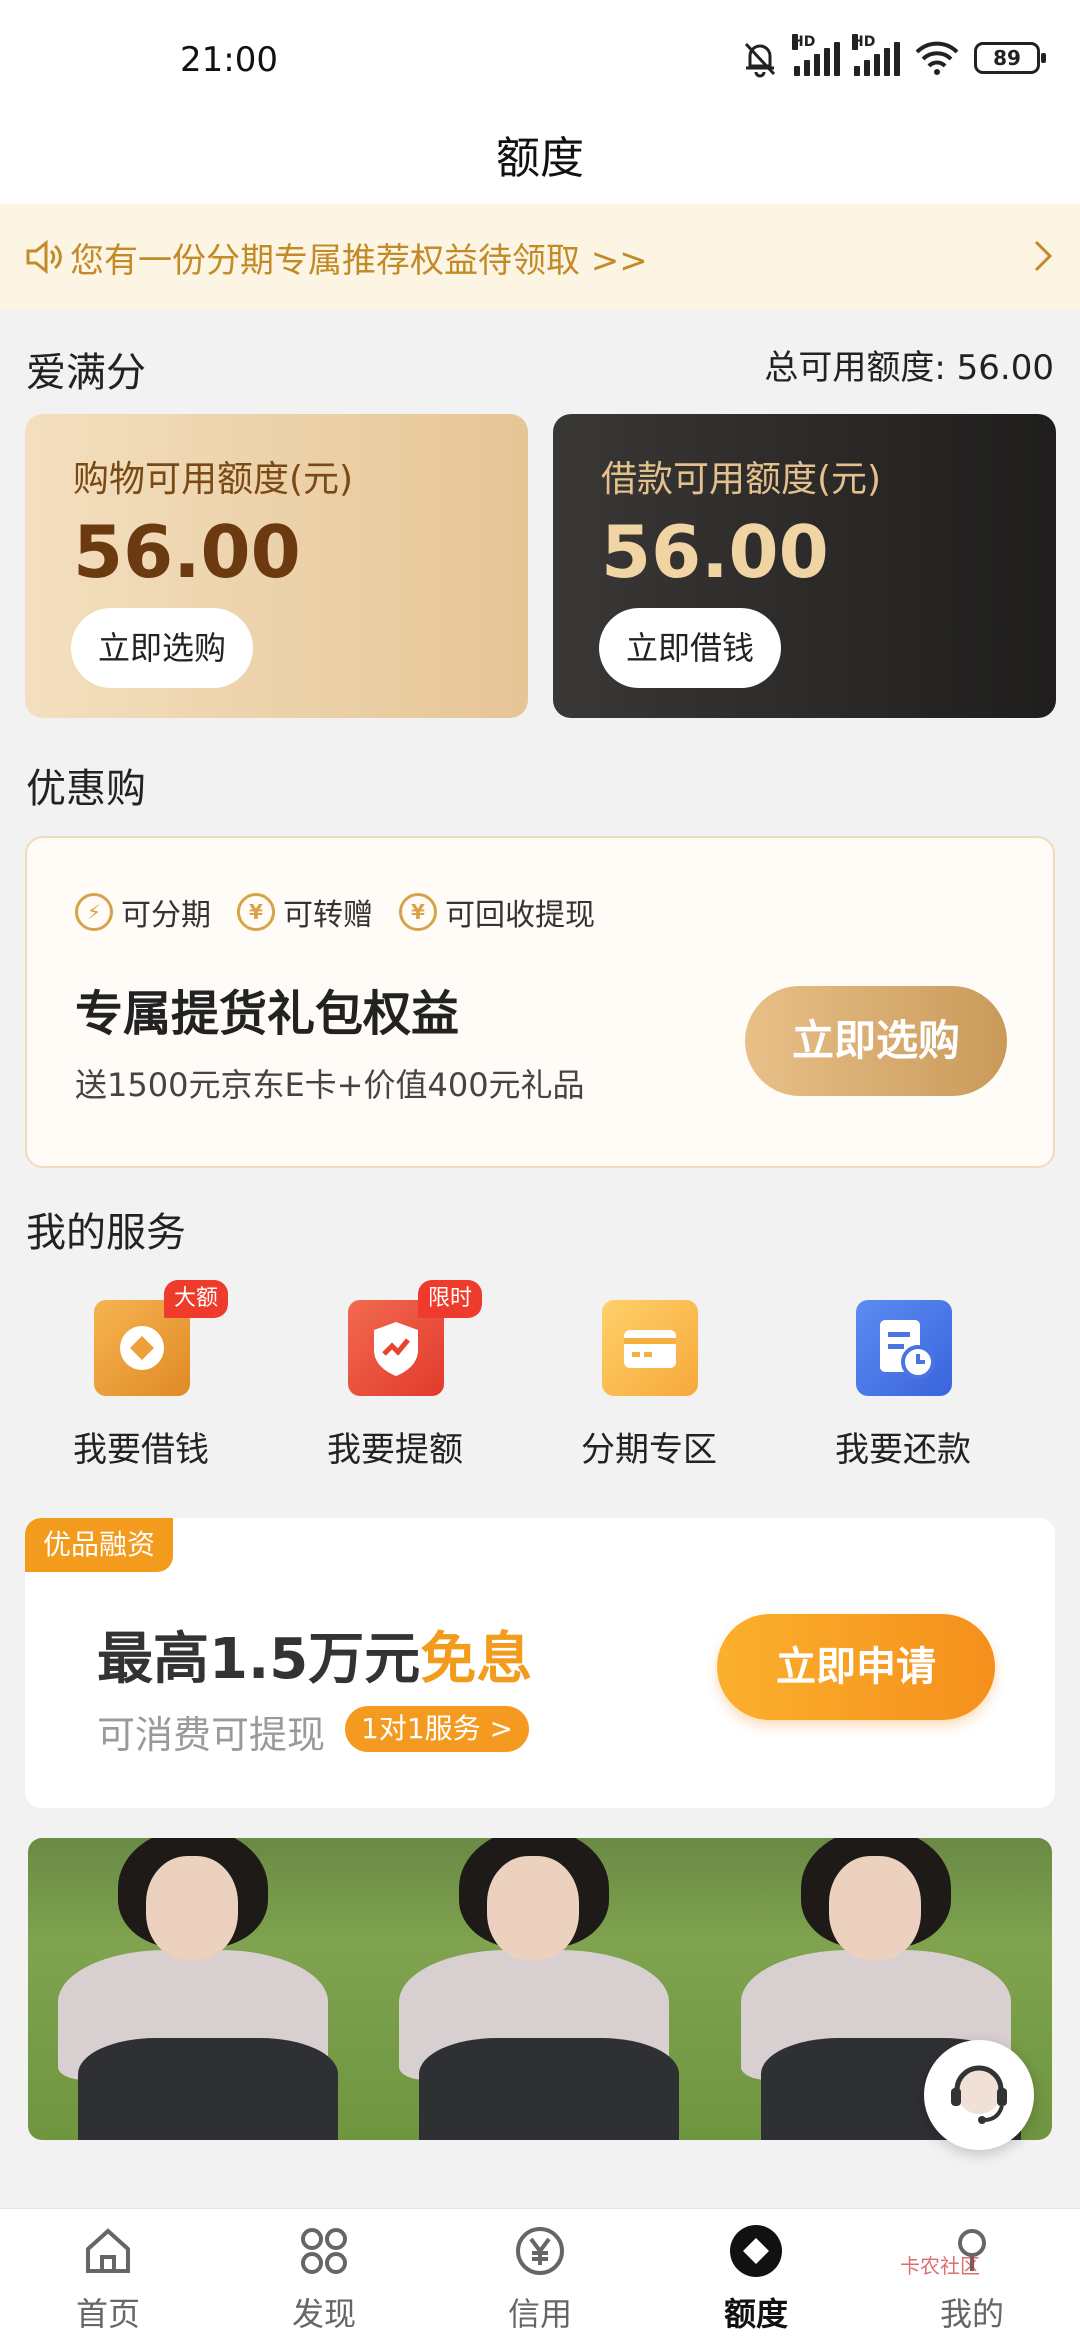  What do you see at coordinates (267, 1014) in the screenshot?
I see `promo-title: 专属提货礼包权益` at bounding box center [267, 1014].